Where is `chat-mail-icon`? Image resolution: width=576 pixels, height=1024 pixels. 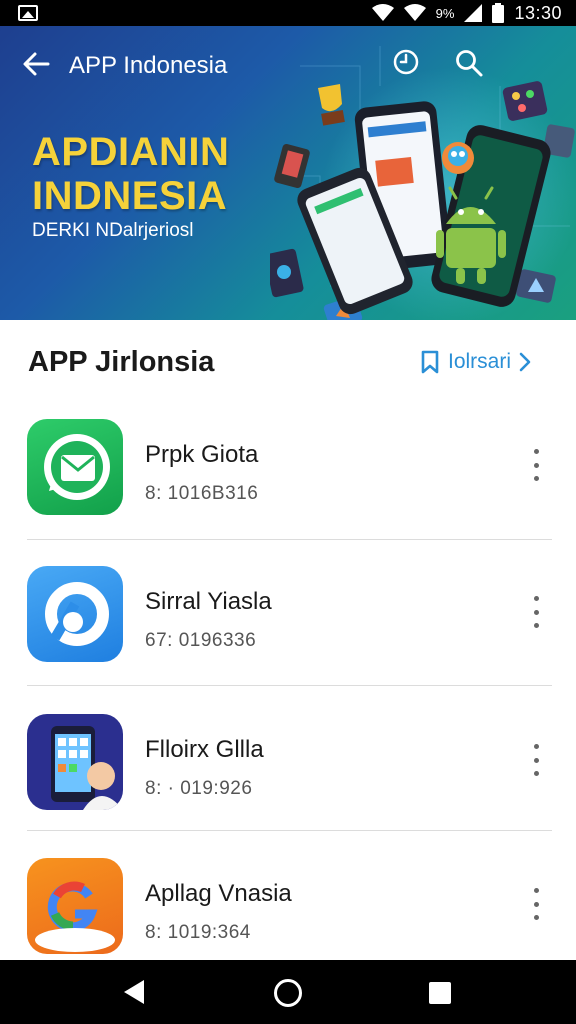
chat-mail-icon is located at coordinates (77, 467).